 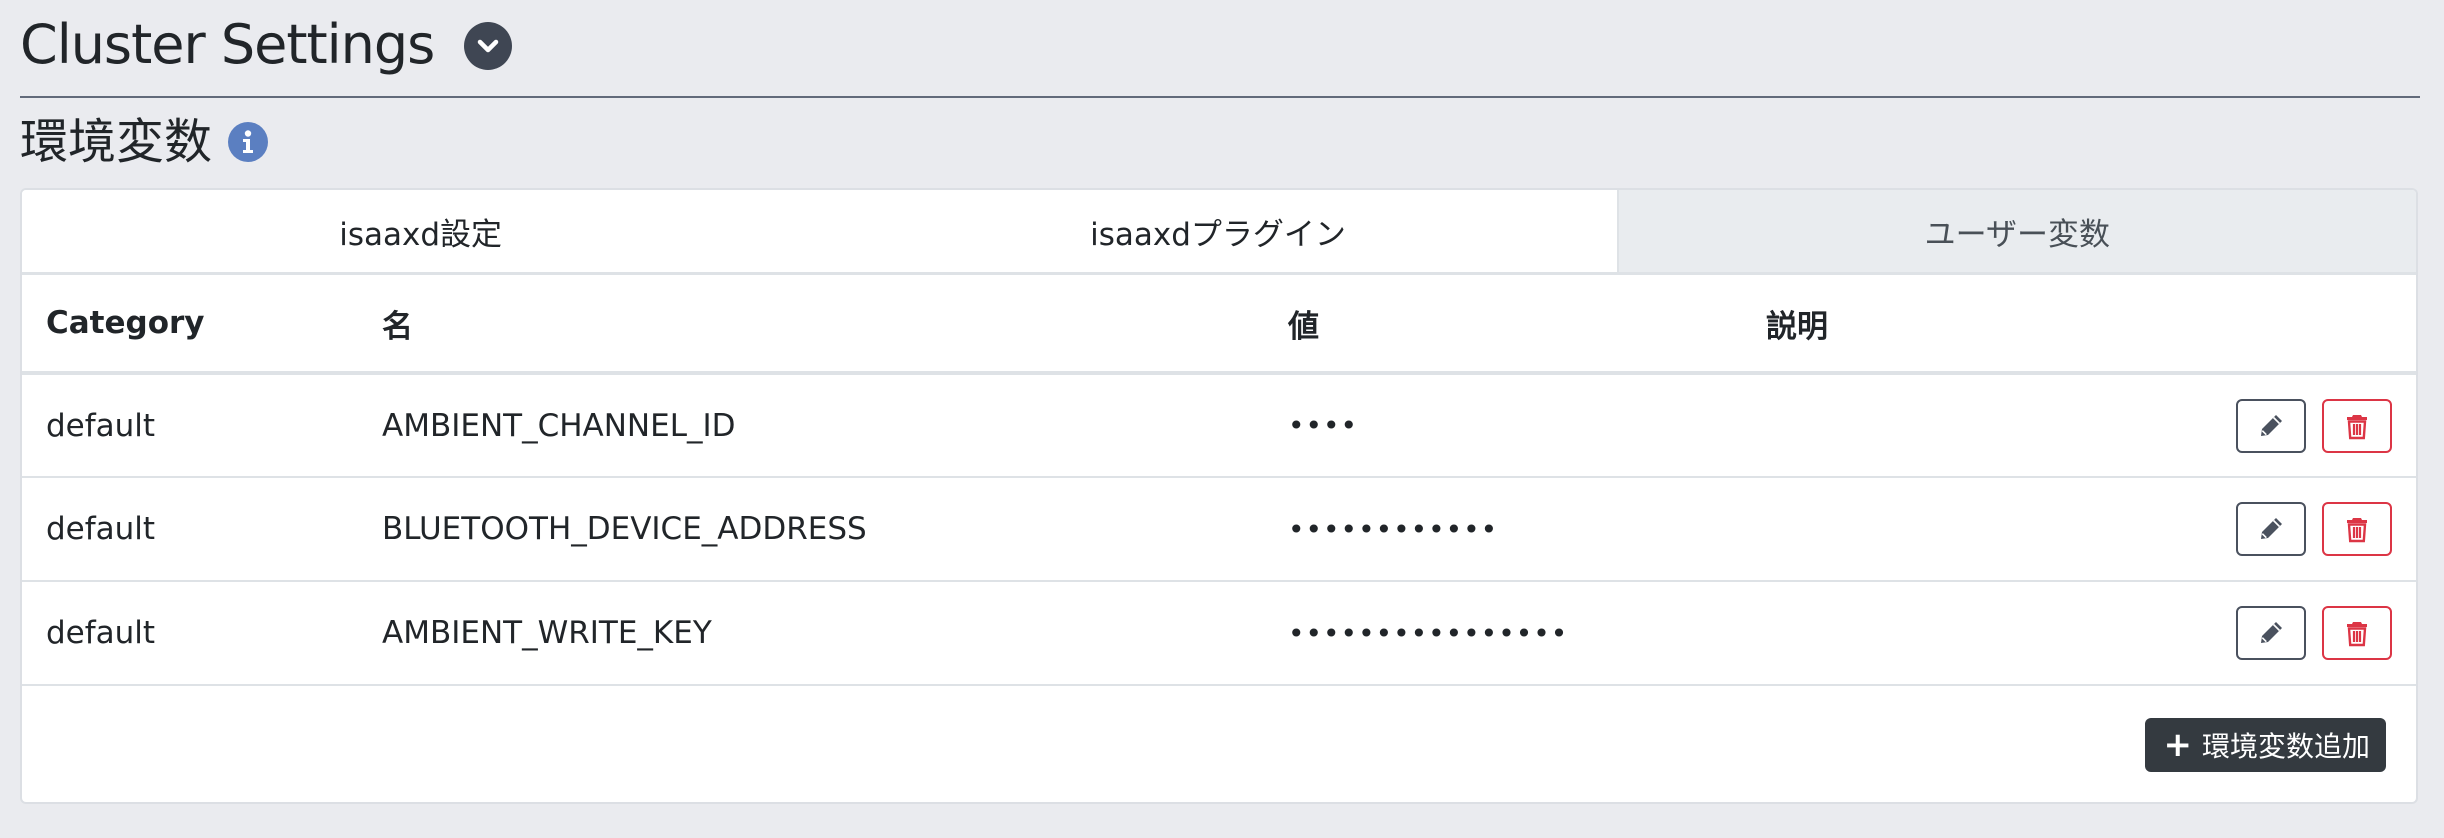 I want to click on column-header-value: 値, so click(x=1503, y=325).